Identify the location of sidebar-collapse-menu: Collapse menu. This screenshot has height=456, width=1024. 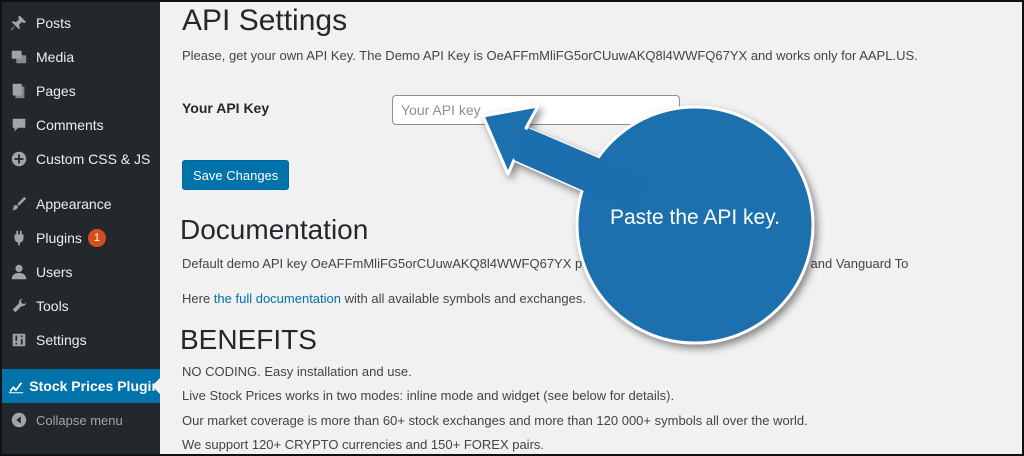
(81, 420).